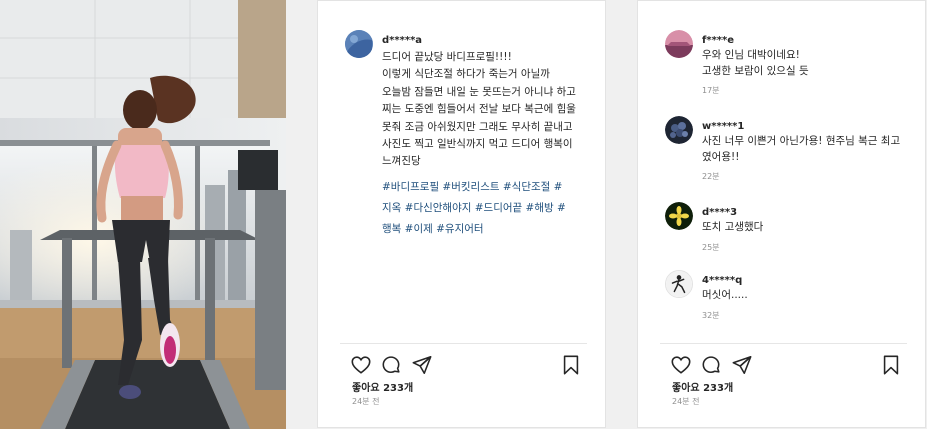  Describe the element at coordinates (718, 40) in the screenshot. I see `comment-username: f****e` at that location.